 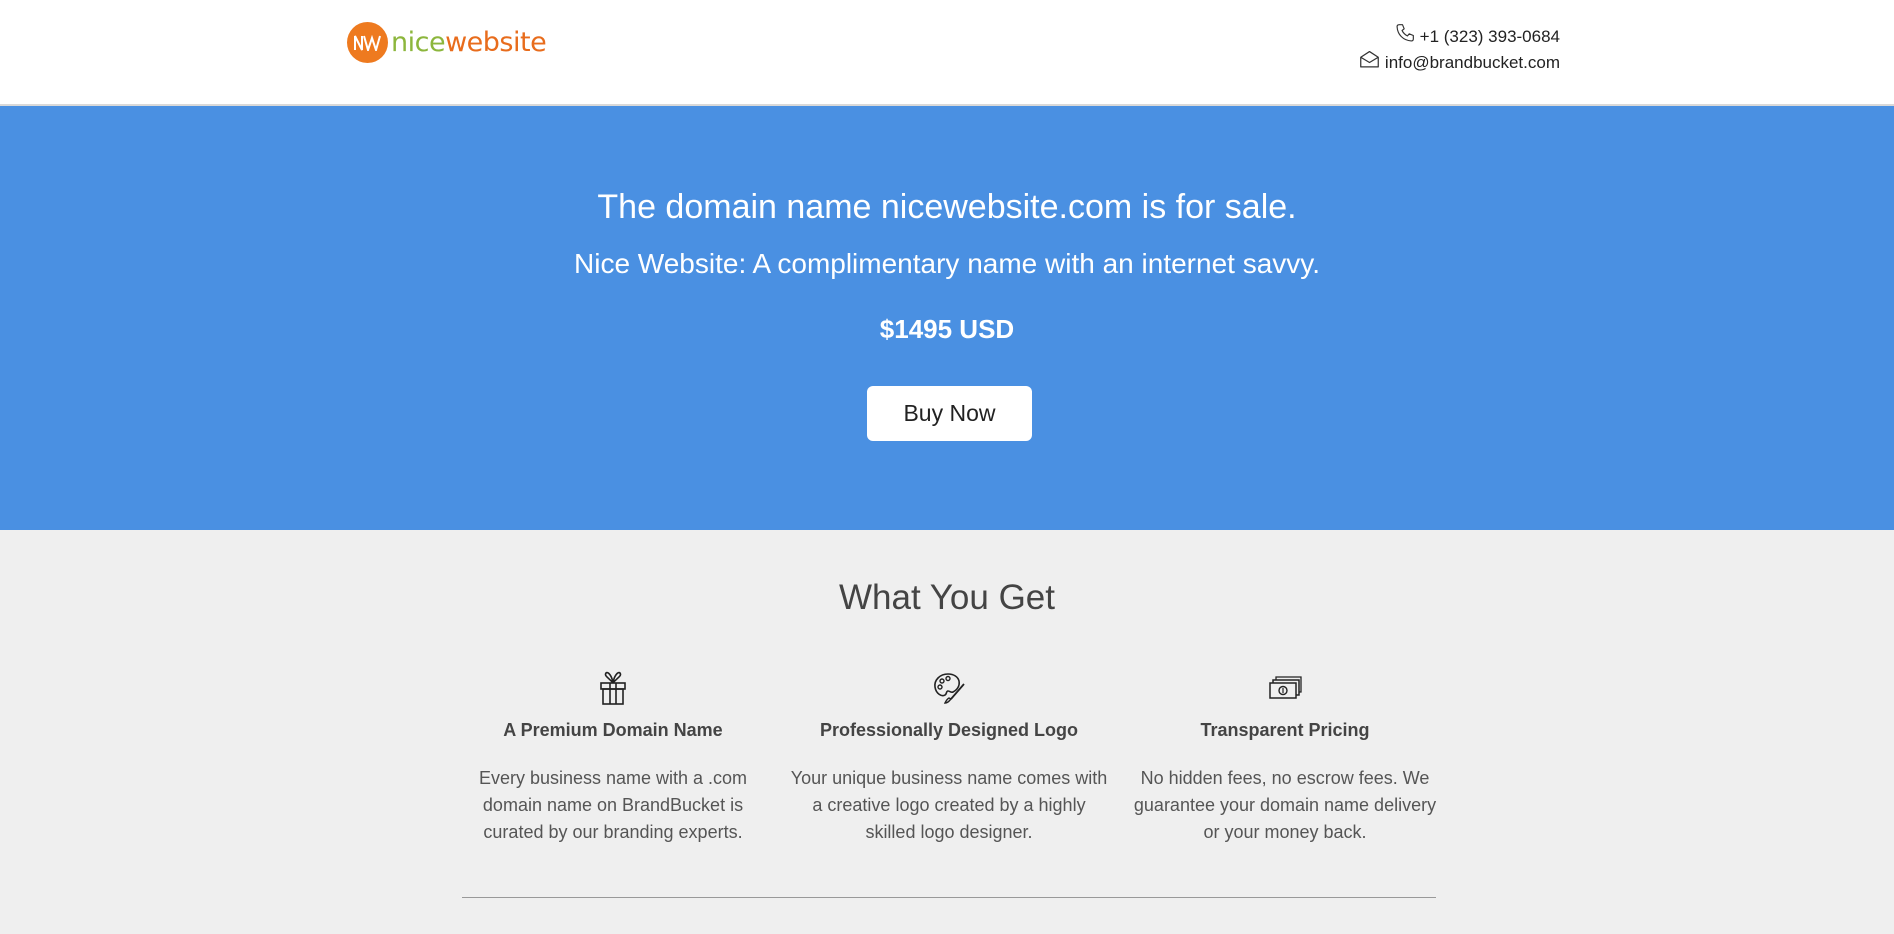 I want to click on price-label: $1495 USD, so click(x=947, y=329).